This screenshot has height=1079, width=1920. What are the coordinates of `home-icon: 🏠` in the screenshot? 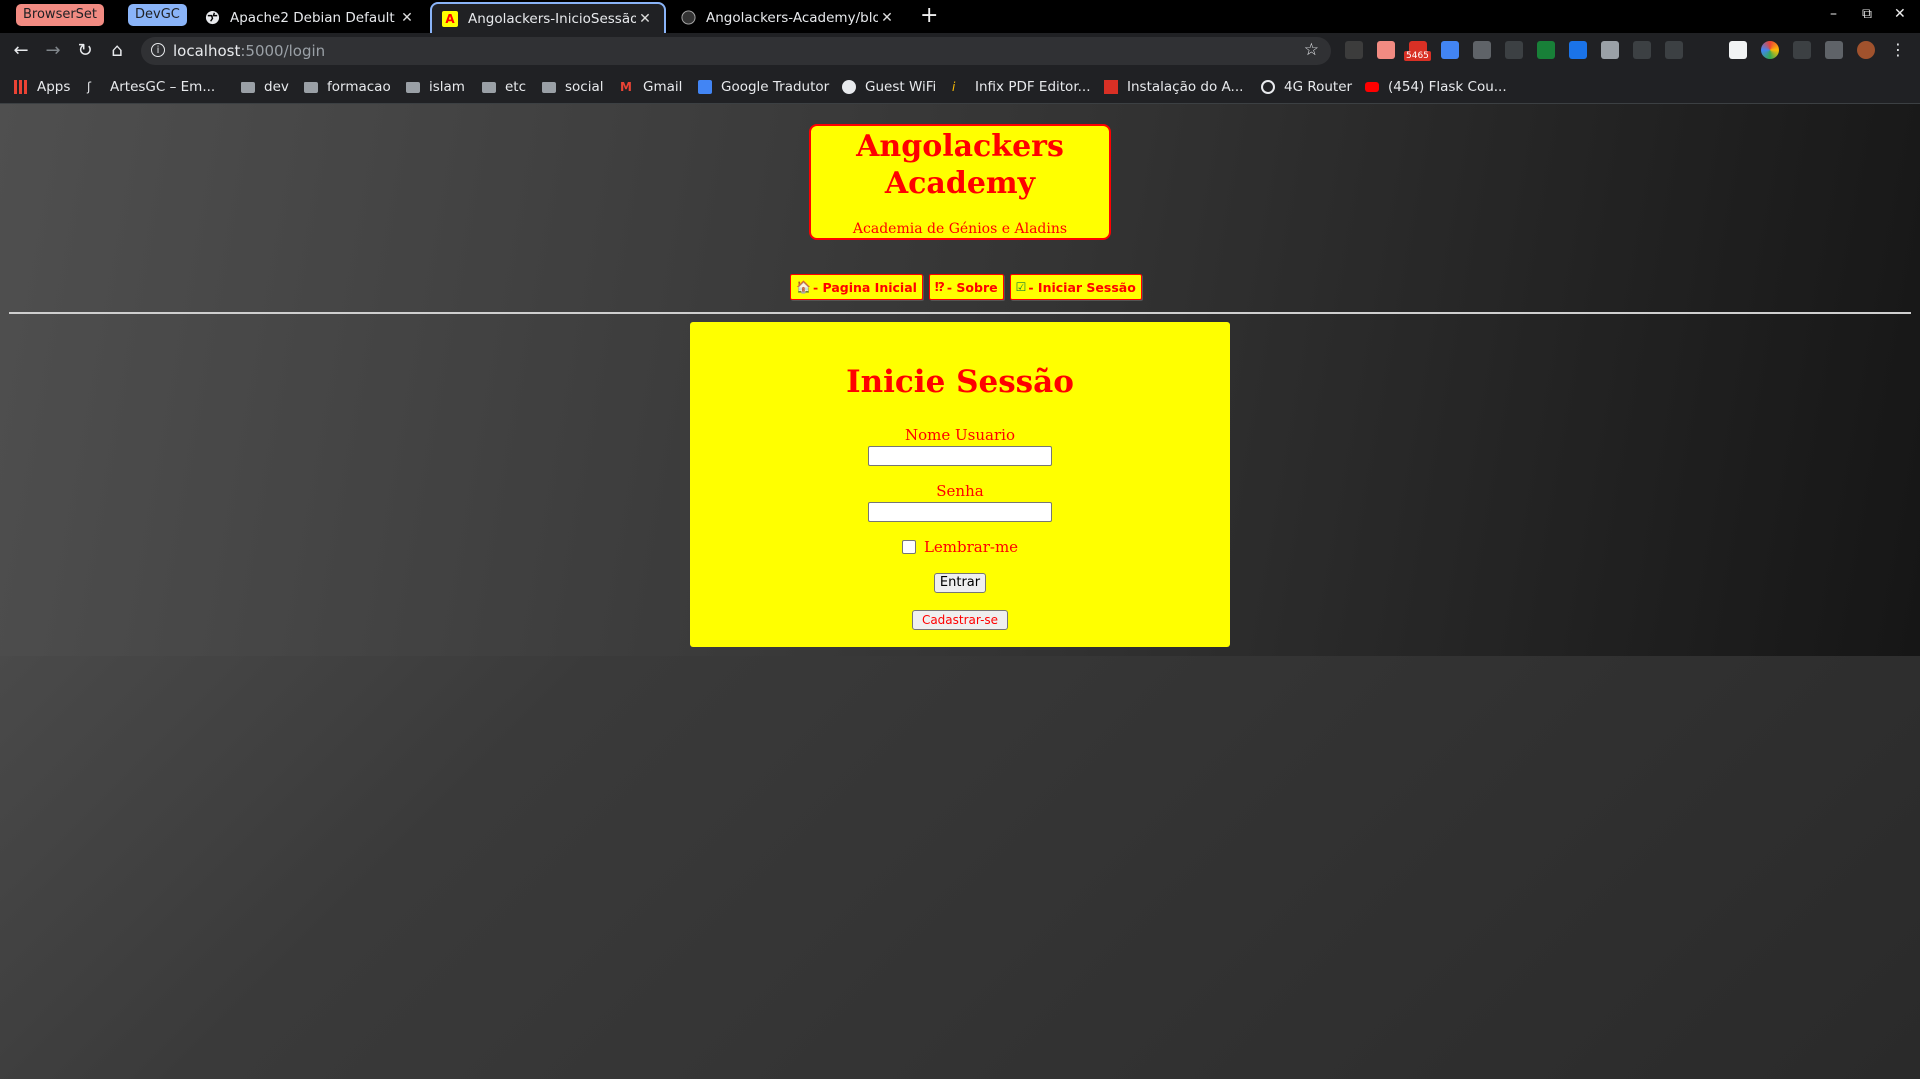 It's located at (803, 287).